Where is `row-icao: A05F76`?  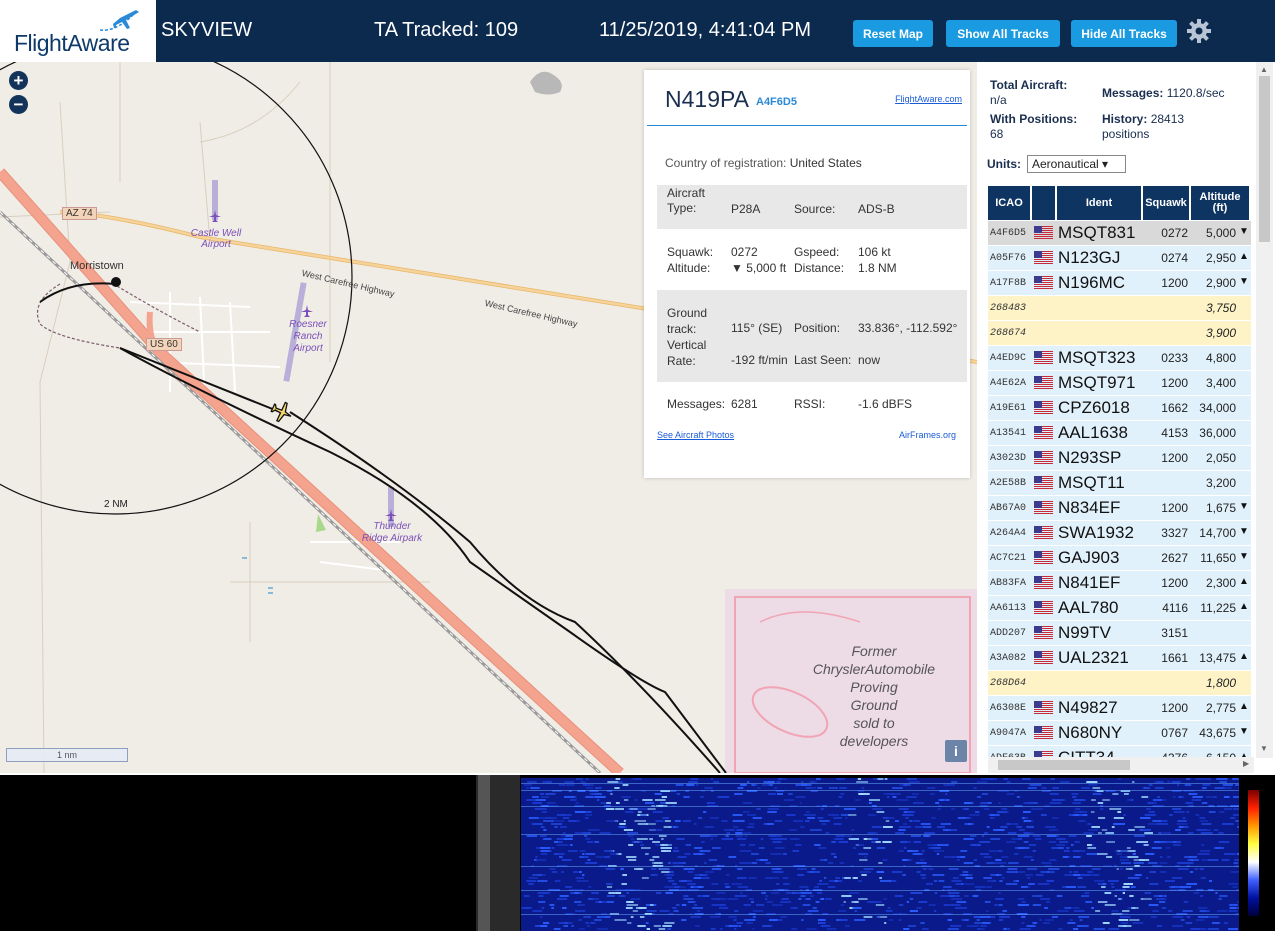
row-icao: A05F76 is located at coordinates (1008, 258).